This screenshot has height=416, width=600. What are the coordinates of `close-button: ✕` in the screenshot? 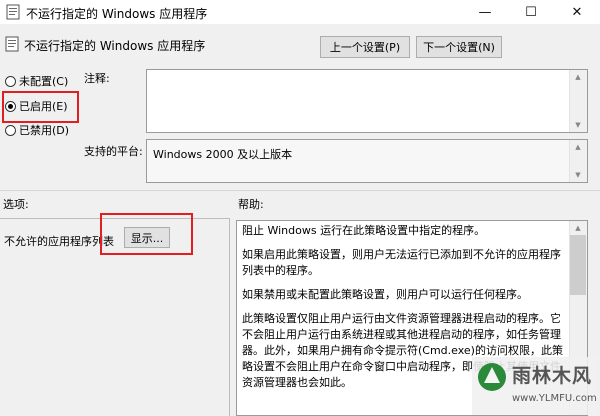 It's located at (577, 12).